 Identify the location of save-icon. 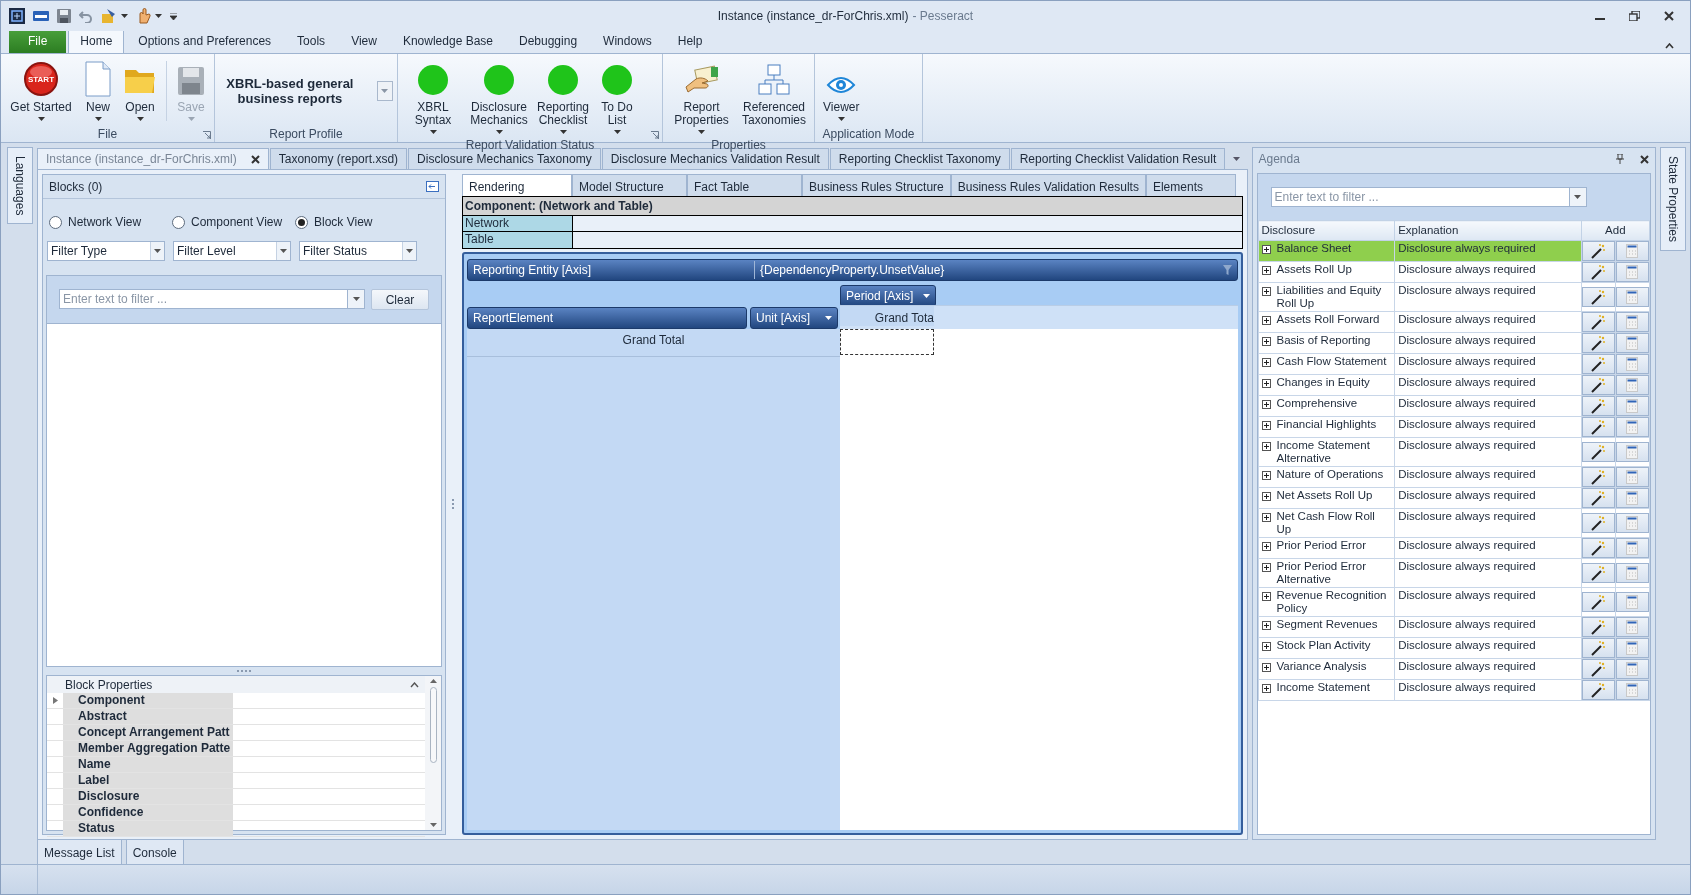
(64, 16).